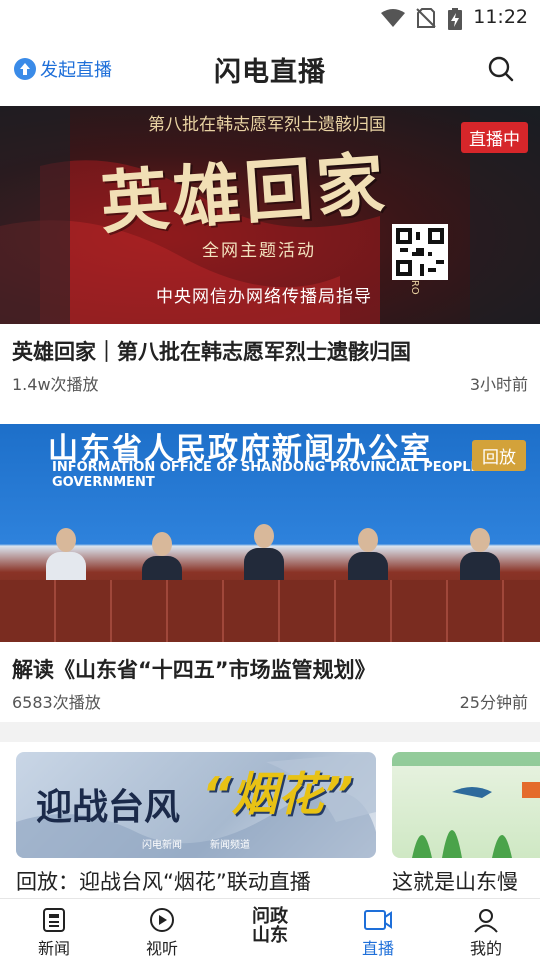  What do you see at coordinates (498, 384) in the screenshot?
I see `publish-time: 3小时前` at bounding box center [498, 384].